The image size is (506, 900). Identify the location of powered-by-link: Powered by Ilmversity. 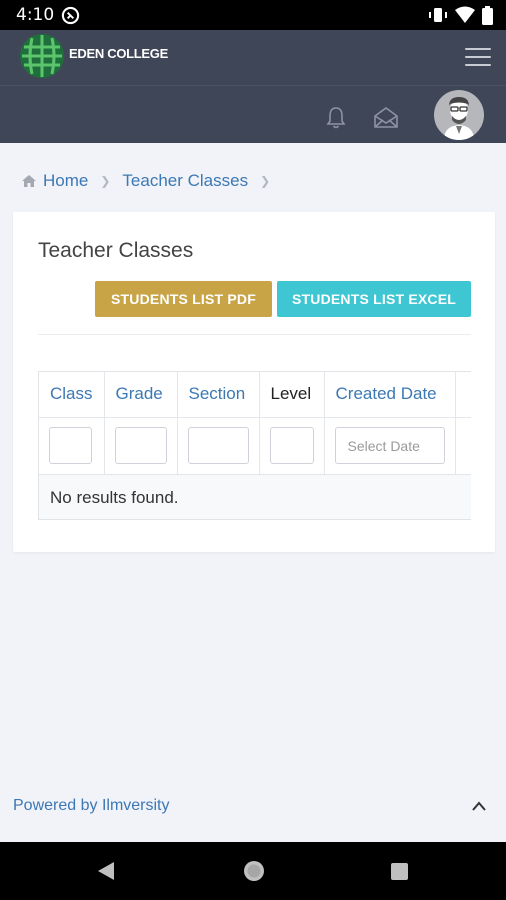
(91, 806).